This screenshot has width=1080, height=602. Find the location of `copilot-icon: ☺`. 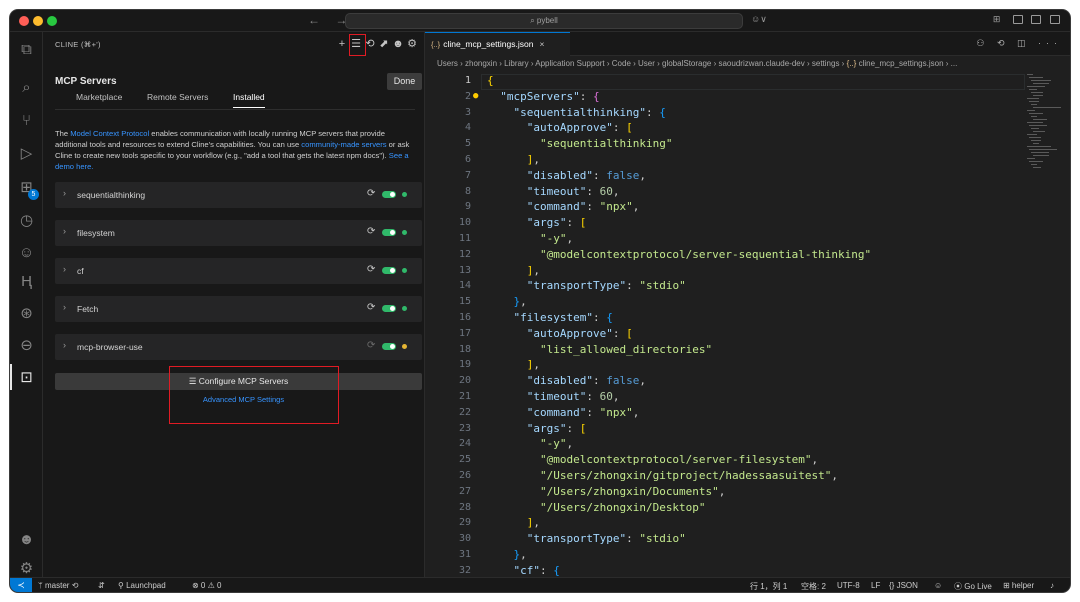

copilot-icon: ☺ is located at coordinates (26, 252).